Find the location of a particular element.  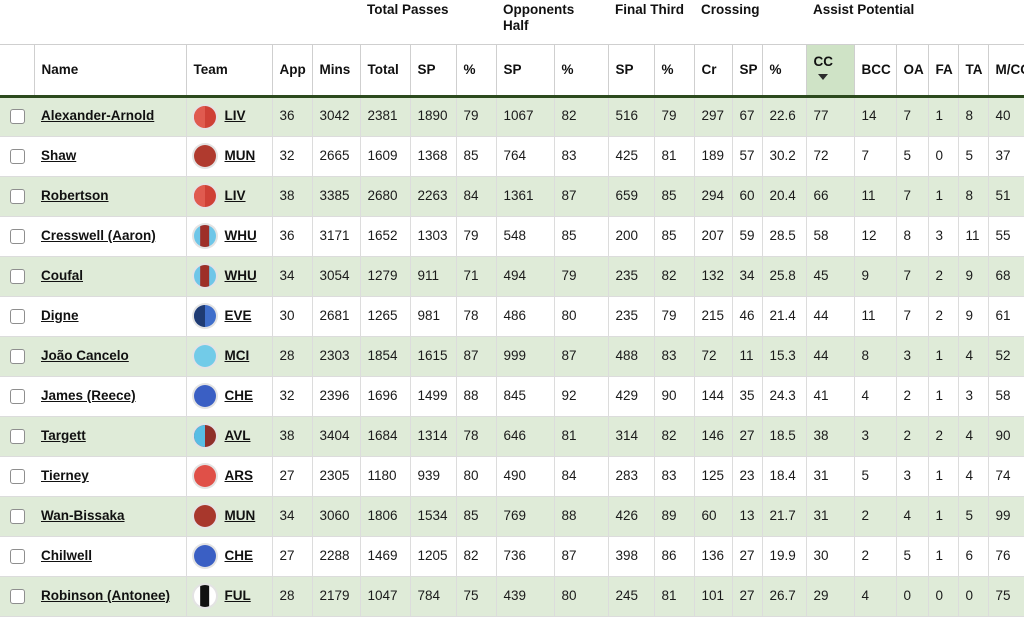

stat-cell-mcc: 61 is located at coordinates (1005, 316).